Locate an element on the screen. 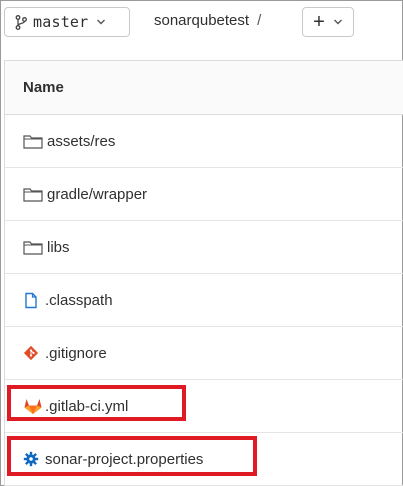 This screenshot has height=486, width=403. repository-toolbar: master sonarqubetest / + is located at coordinates (201, 24).